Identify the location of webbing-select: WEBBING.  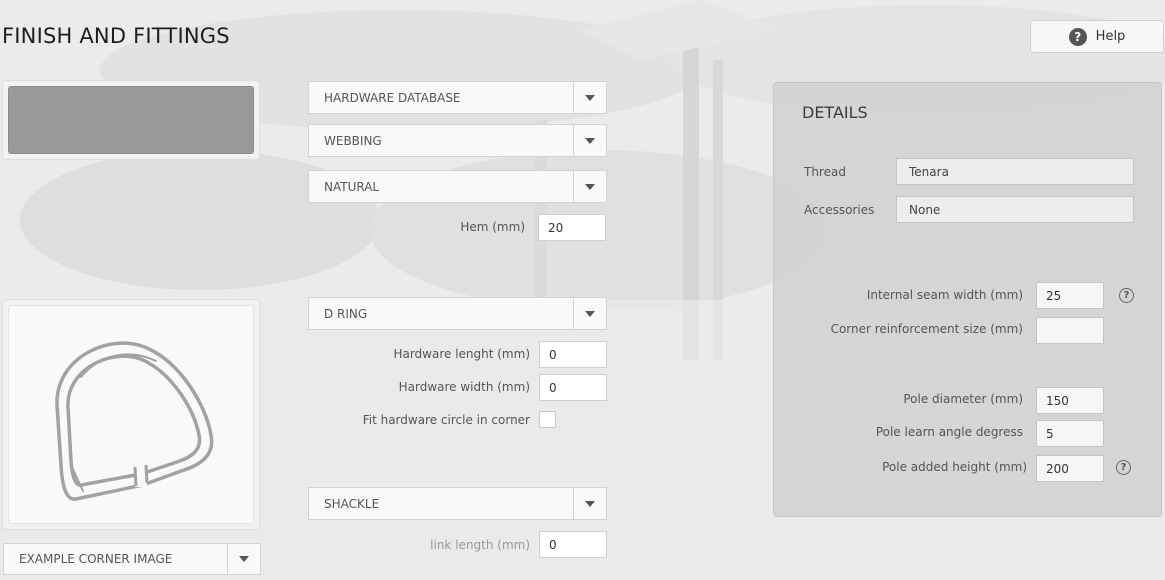
(457, 140).